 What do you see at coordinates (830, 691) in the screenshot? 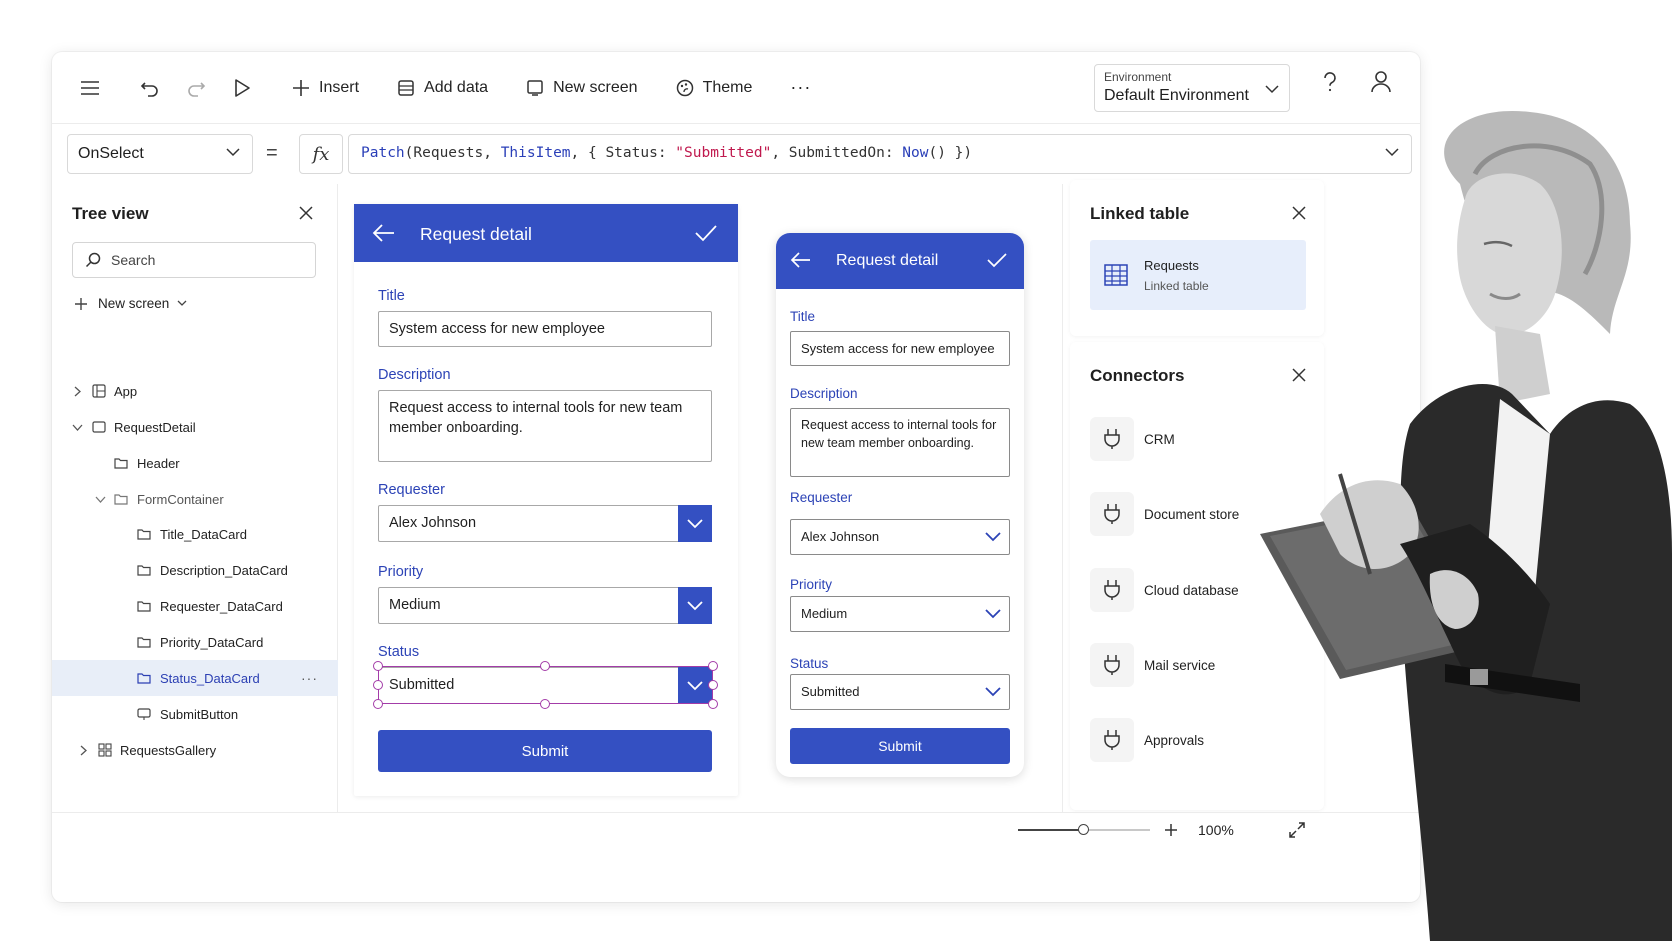
I see `status-value: Submitted` at bounding box center [830, 691].